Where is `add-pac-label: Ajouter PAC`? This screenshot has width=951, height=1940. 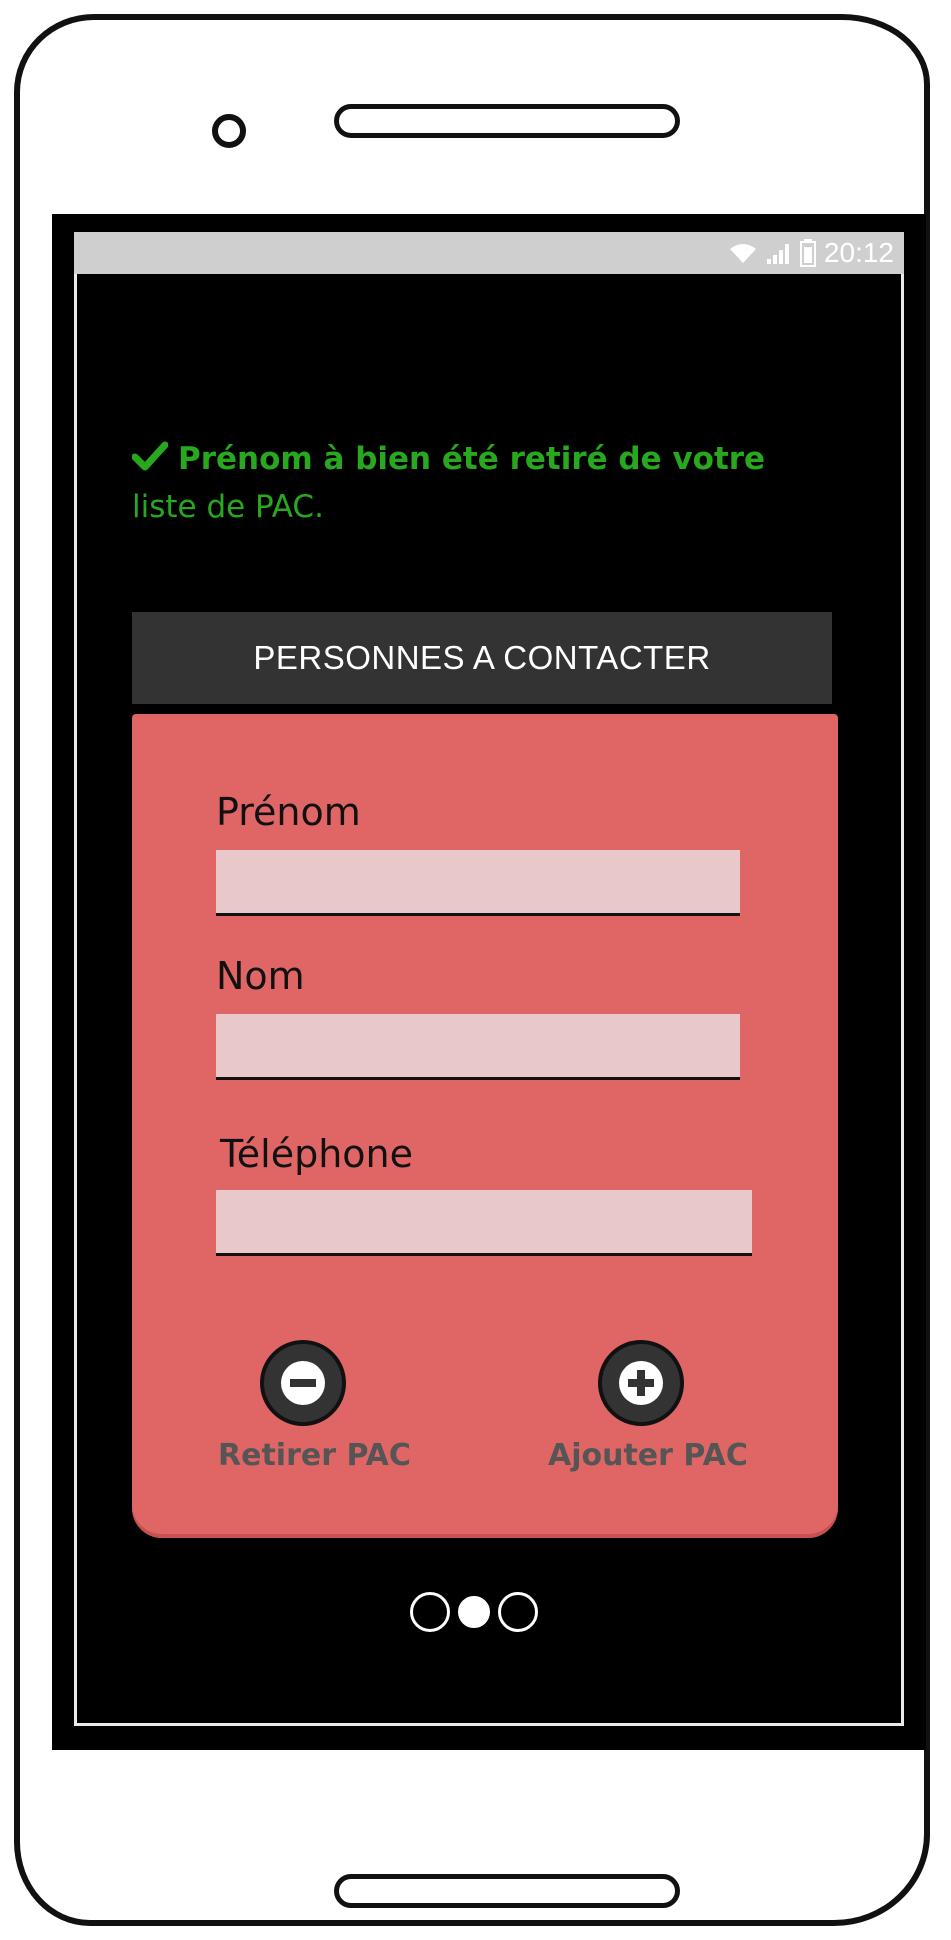 add-pac-label: Ajouter PAC is located at coordinates (648, 1455).